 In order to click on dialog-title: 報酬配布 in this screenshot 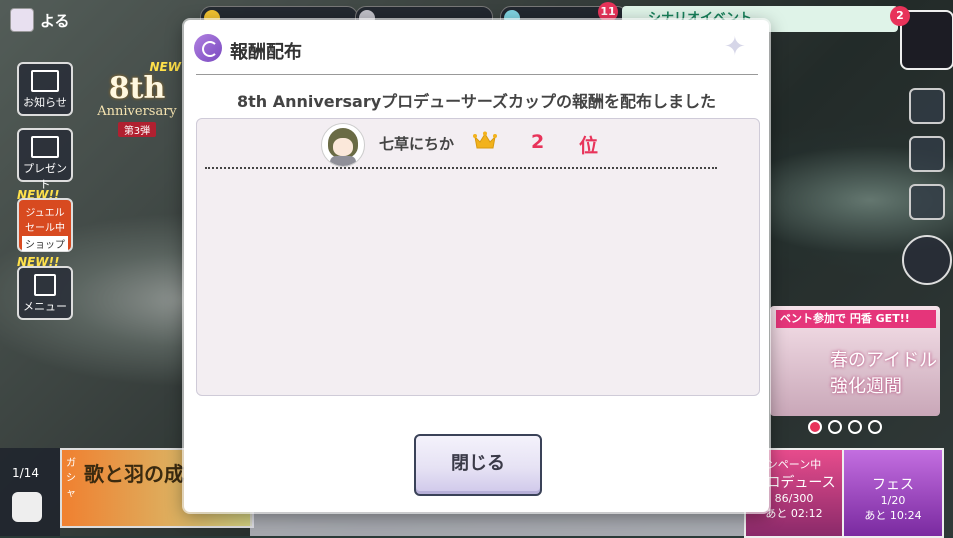, I will do `click(266, 52)`.